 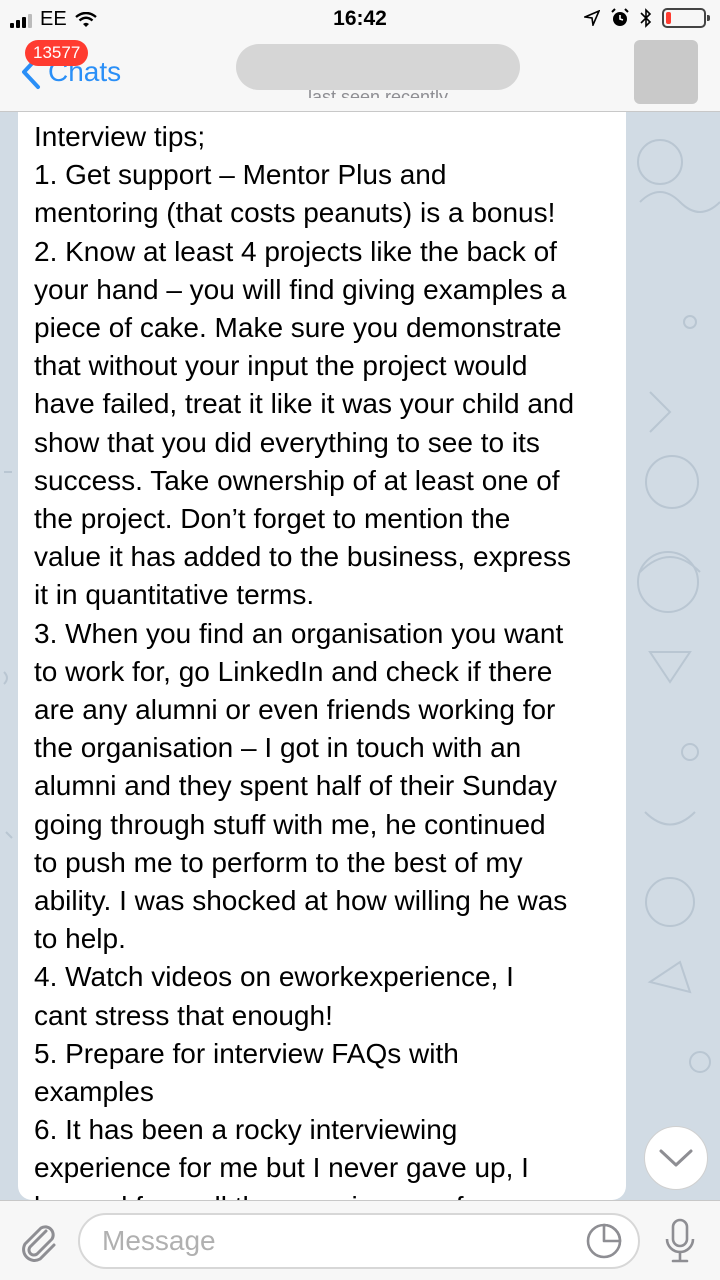 I want to click on message-input, so click(x=359, y=1241).